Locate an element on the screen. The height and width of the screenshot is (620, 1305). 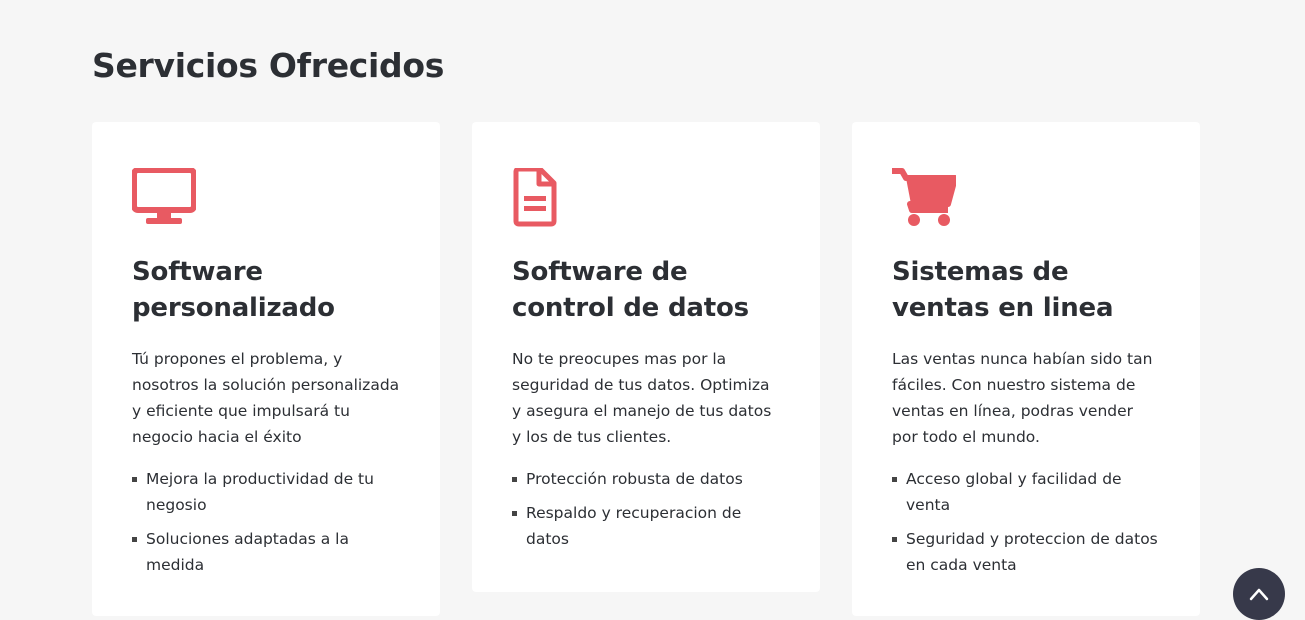
section-title: Servicios Ofrecidos is located at coordinates (268, 65).